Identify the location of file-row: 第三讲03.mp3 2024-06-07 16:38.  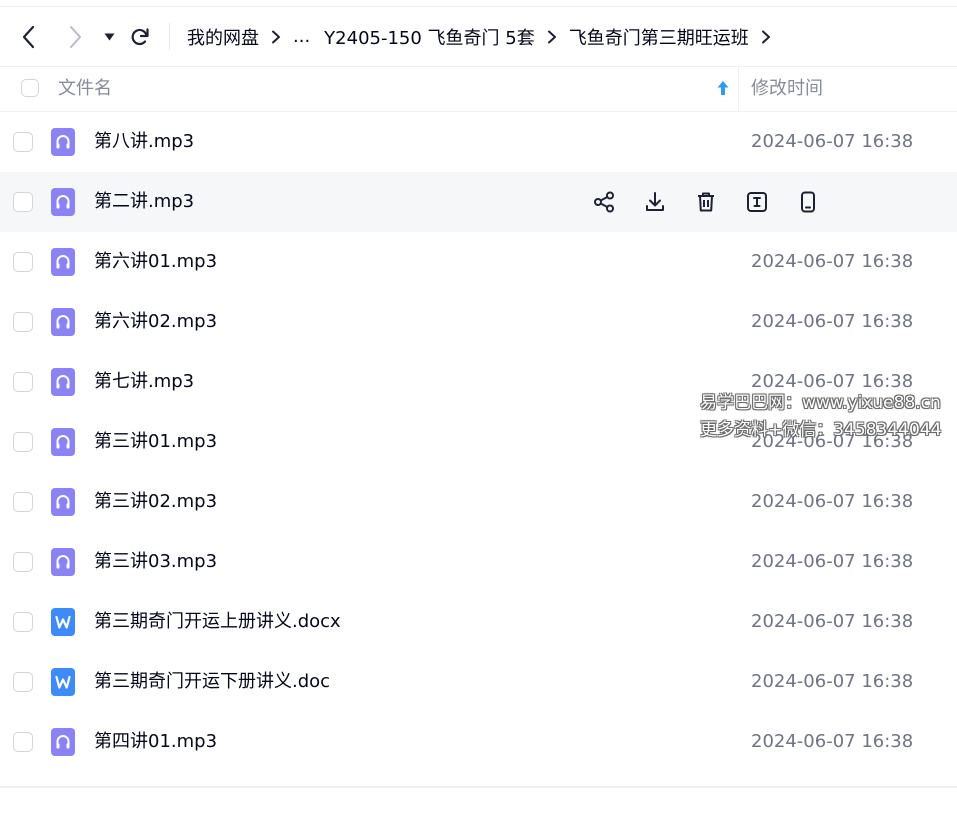
(478, 562).